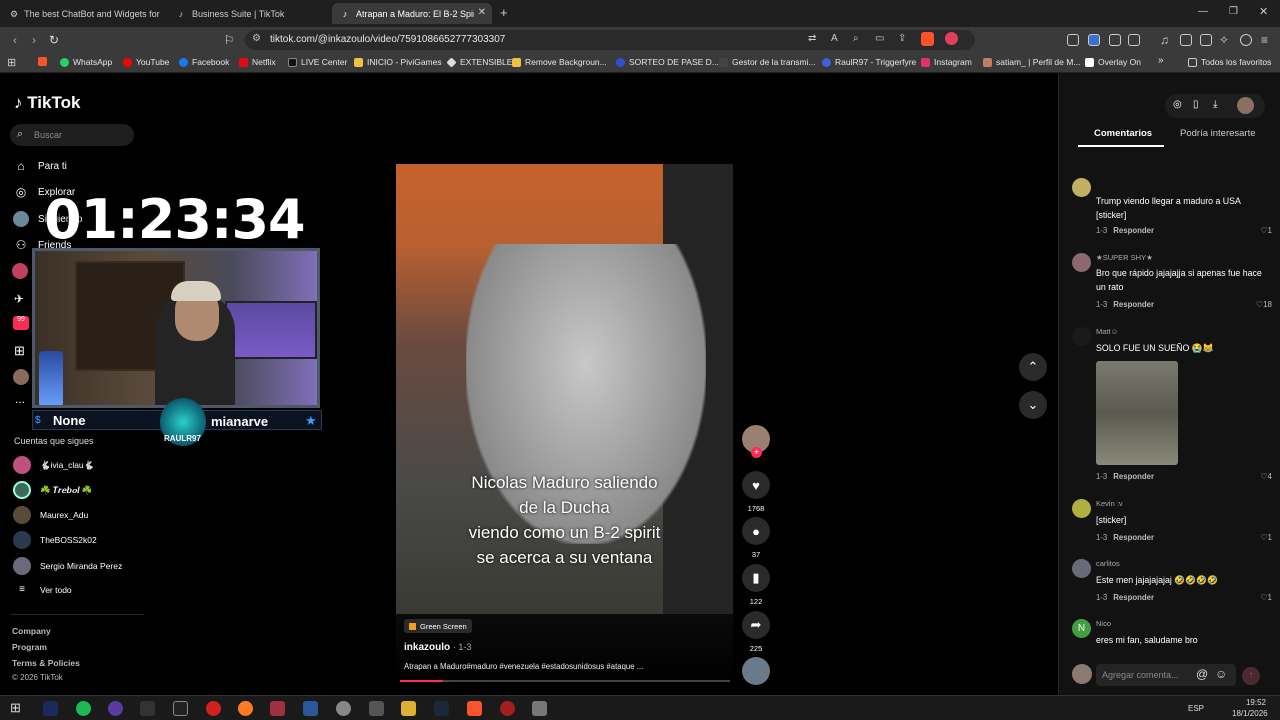 The height and width of the screenshot is (720, 1280). What do you see at coordinates (1161, 60) in the screenshot?
I see `more-bookmarks-button: »` at bounding box center [1161, 60].